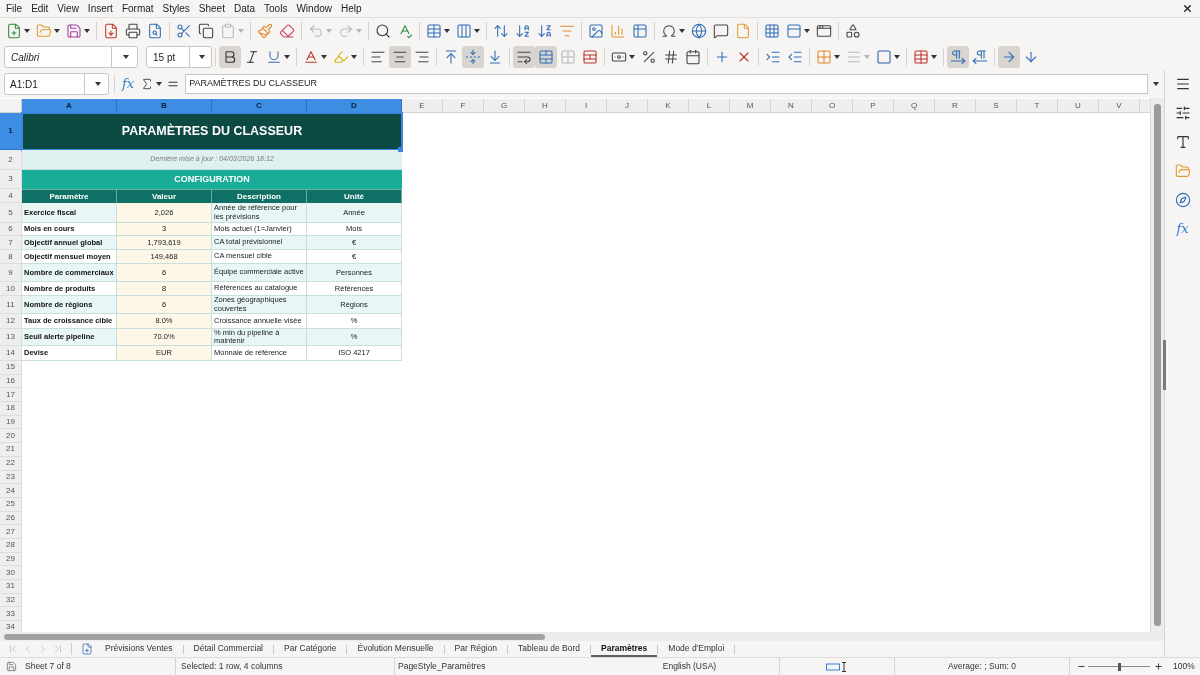 The image size is (1200, 675). What do you see at coordinates (87, 649) in the screenshot?
I see `add-sheet-button` at bounding box center [87, 649].